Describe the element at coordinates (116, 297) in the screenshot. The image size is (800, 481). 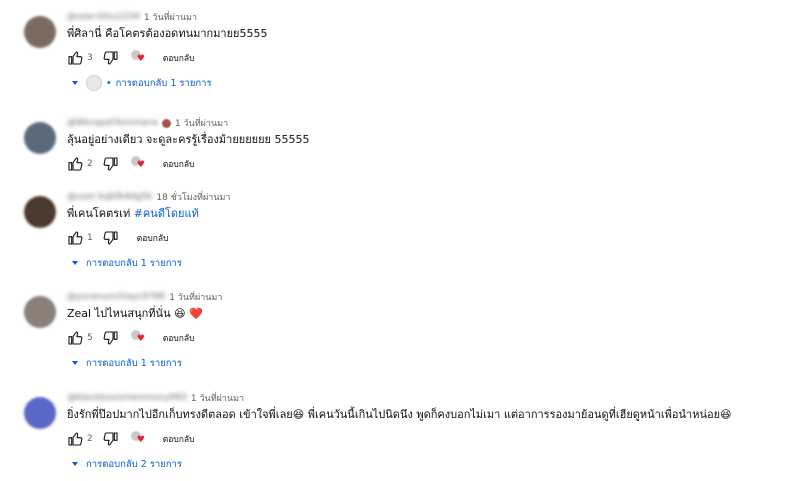
I see `author-handle: @yuranunchiayc9786` at that location.